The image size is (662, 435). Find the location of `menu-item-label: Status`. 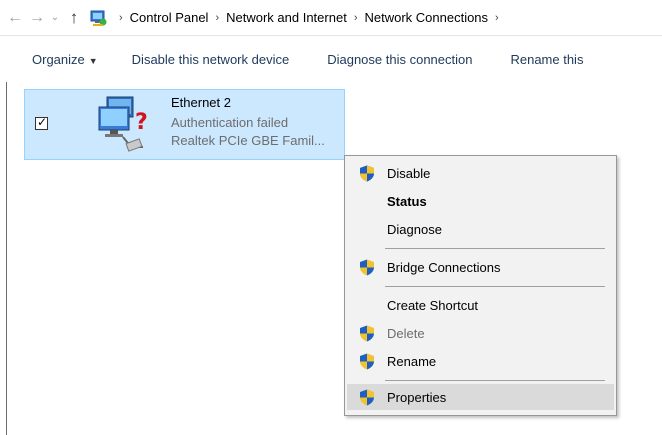

menu-item-label: Status is located at coordinates (407, 201).